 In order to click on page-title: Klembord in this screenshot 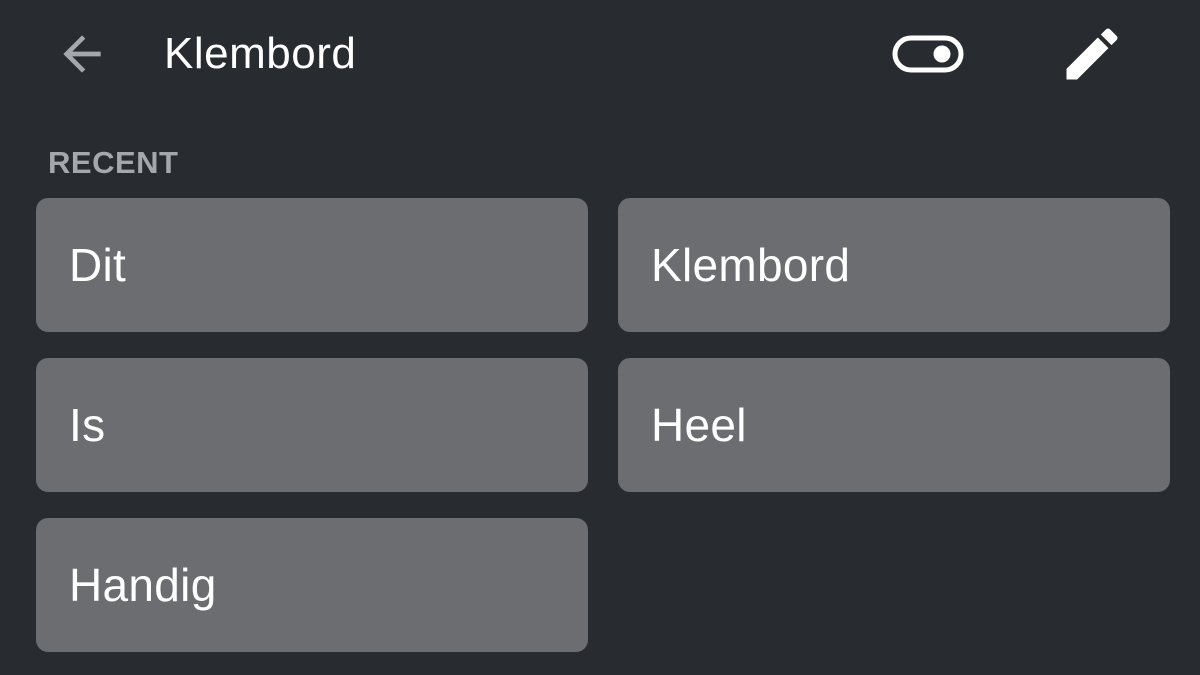, I will do `click(260, 53)`.